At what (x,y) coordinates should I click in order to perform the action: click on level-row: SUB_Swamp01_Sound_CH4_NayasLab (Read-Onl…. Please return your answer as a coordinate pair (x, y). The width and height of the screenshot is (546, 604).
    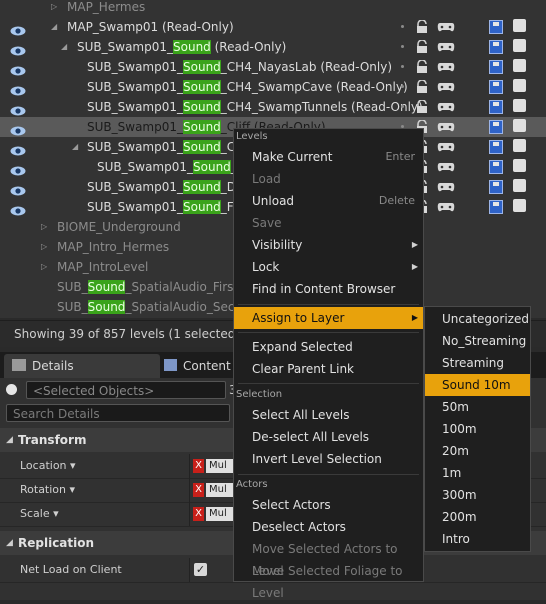
    Looking at the image, I should click on (273, 67).